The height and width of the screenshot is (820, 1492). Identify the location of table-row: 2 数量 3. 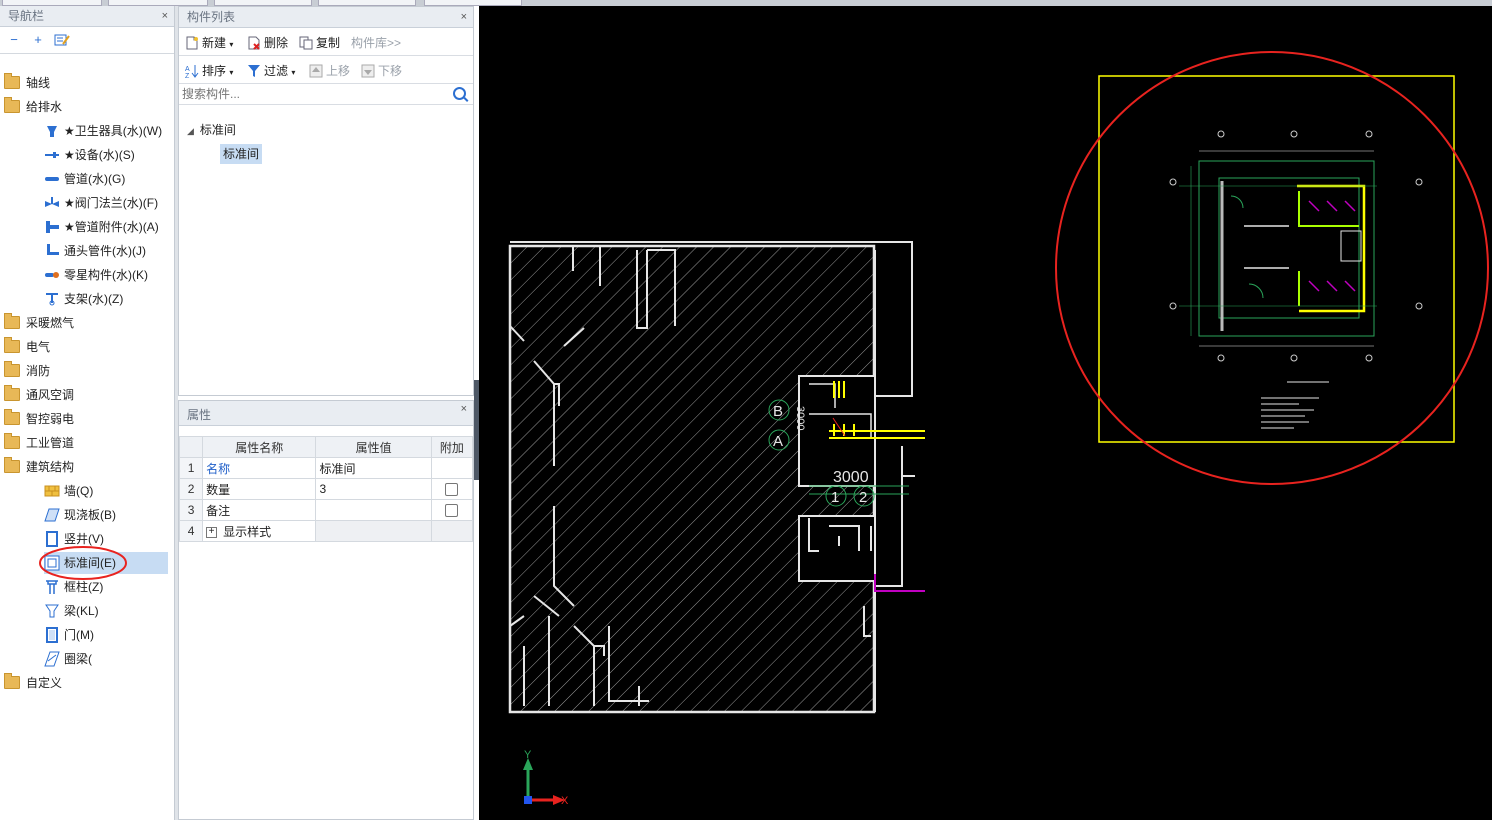
(326, 489).